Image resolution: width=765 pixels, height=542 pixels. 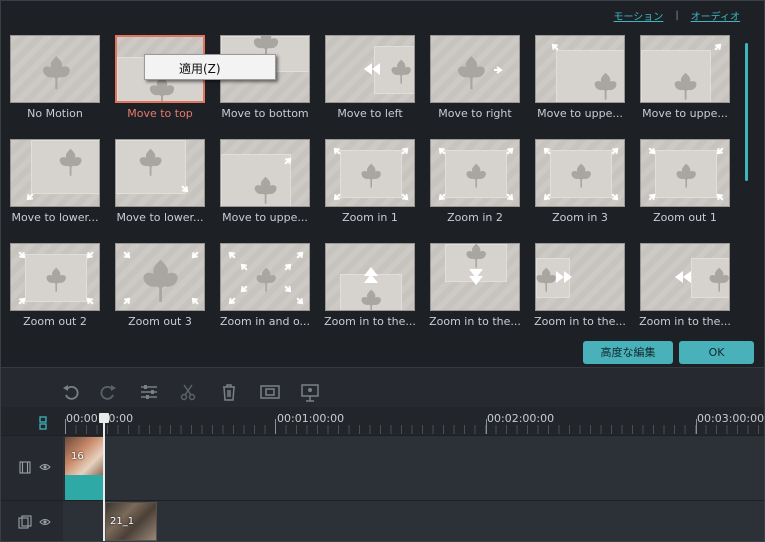 What do you see at coordinates (639, 15) in the screenshot?
I see `tab-motion: モーション` at bounding box center [639, 15].